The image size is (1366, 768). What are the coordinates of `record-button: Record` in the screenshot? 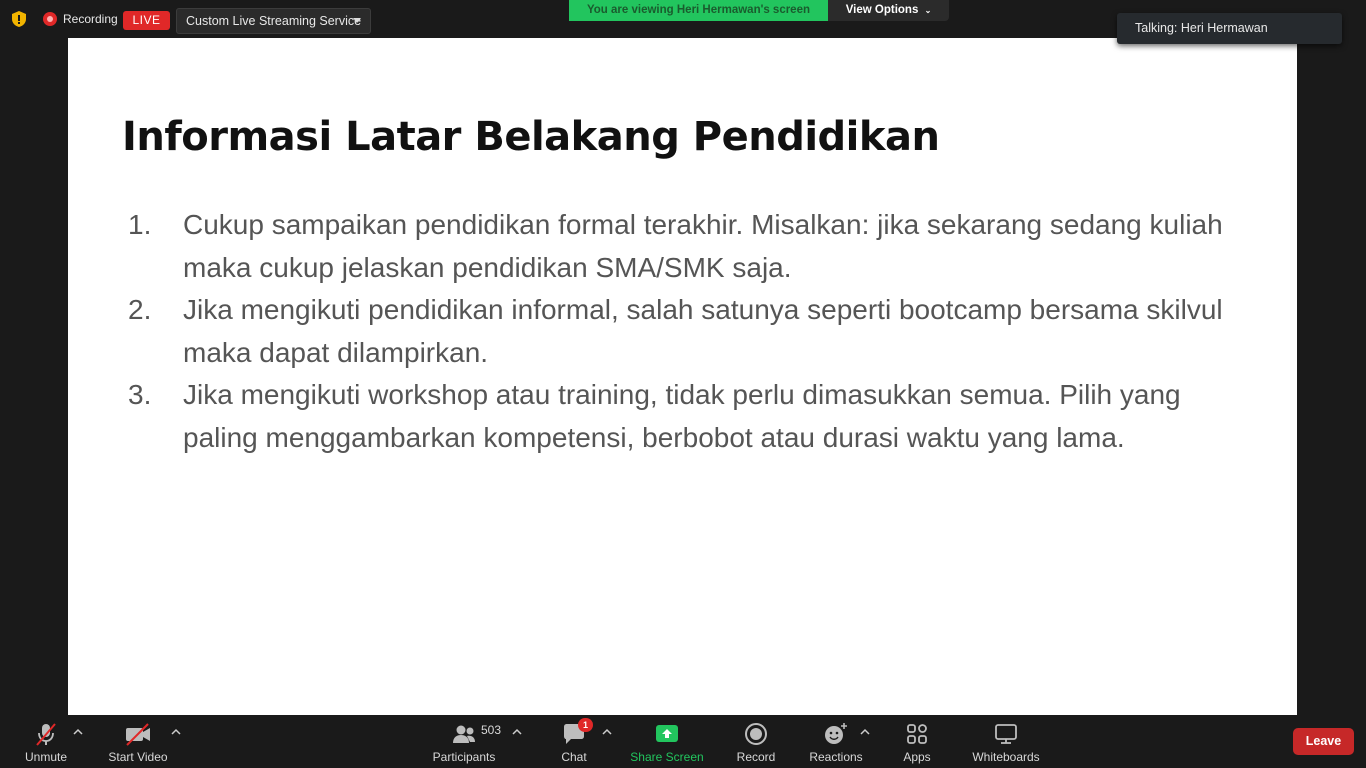 It's located at (756, 741).